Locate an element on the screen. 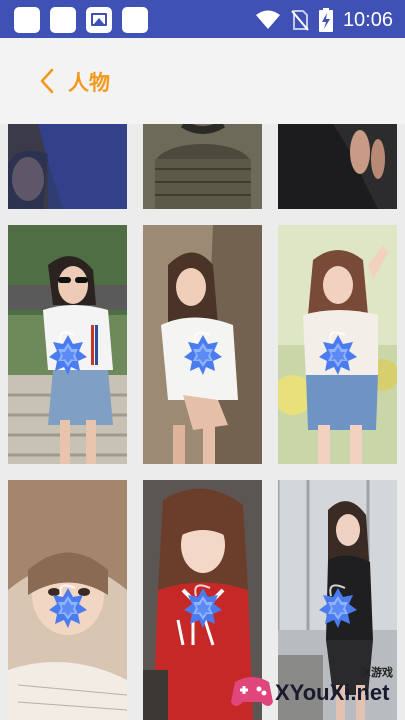 The image size is (405, 720). image-icon is located at coordinates (99, 20).